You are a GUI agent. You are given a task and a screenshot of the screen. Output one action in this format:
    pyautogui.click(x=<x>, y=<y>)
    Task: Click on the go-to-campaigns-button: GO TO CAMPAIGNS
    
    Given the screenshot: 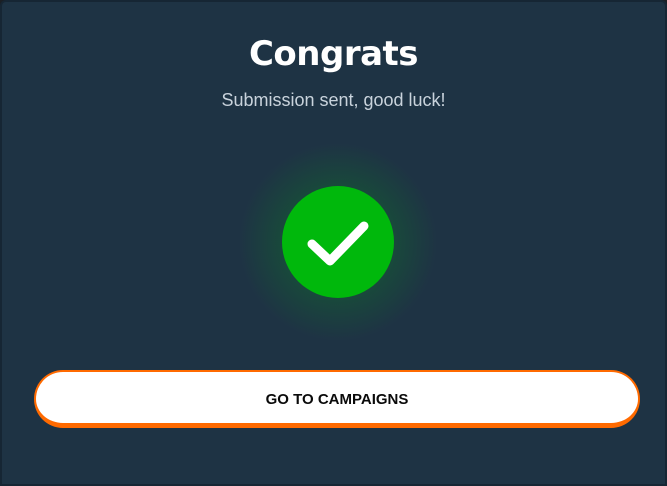 What is the action you would take?
    pyautogui.click(x=337, y=399)
    